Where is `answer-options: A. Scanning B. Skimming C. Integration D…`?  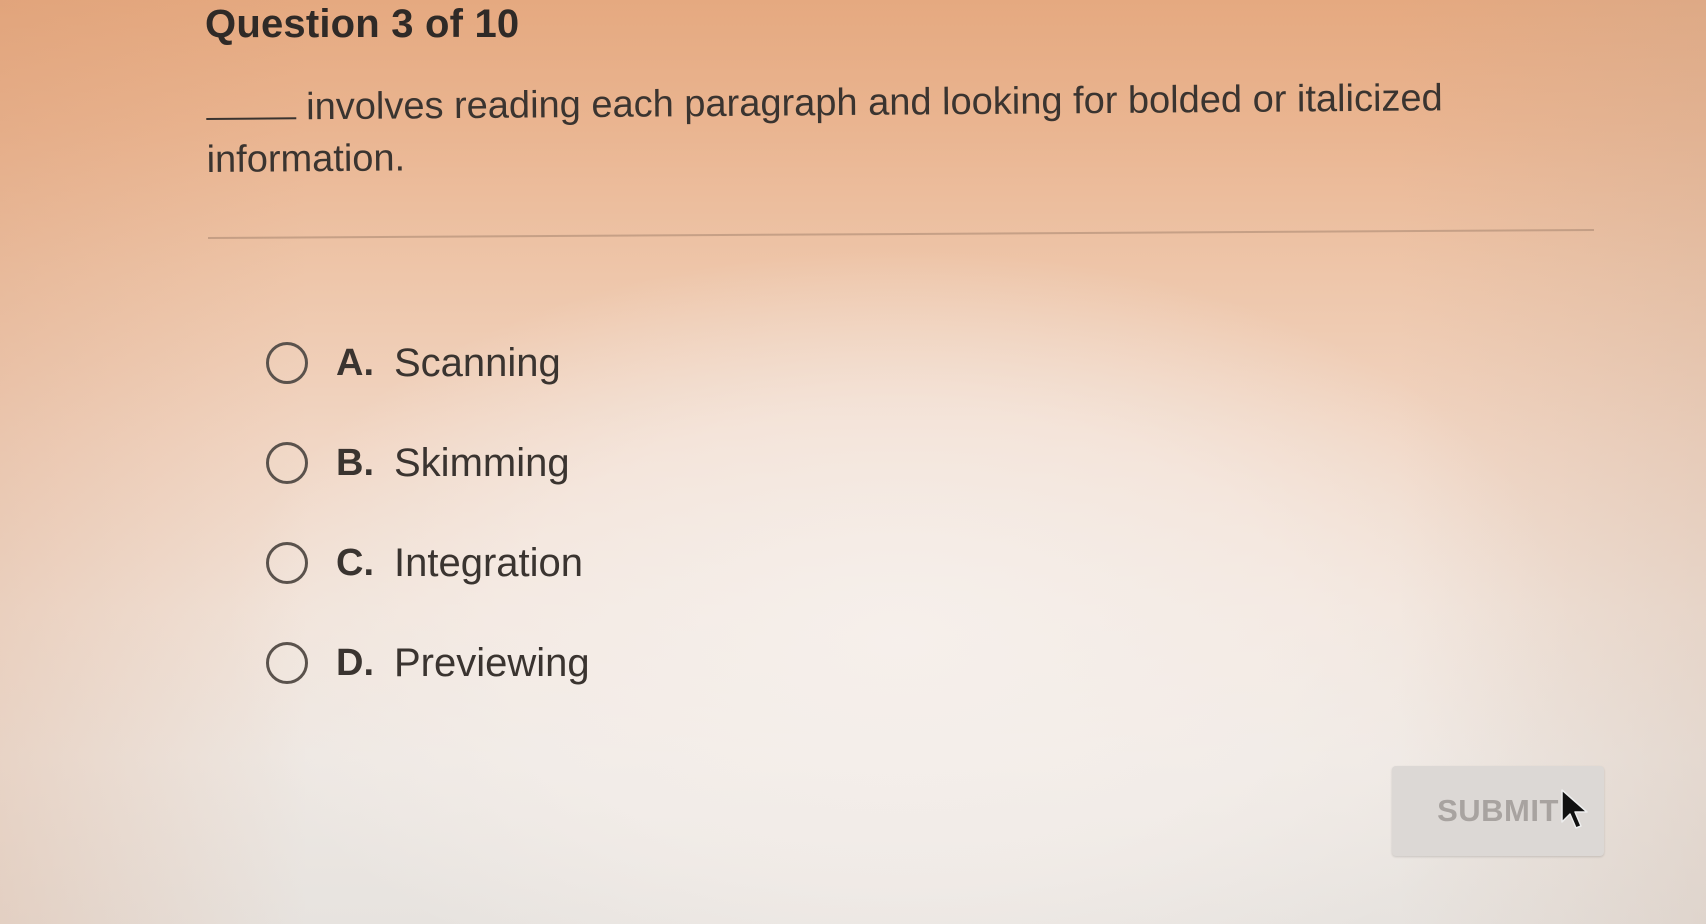 answer-options: A. Scanning B. Skimming C. Integration D… is located at coordinates (428, 513).